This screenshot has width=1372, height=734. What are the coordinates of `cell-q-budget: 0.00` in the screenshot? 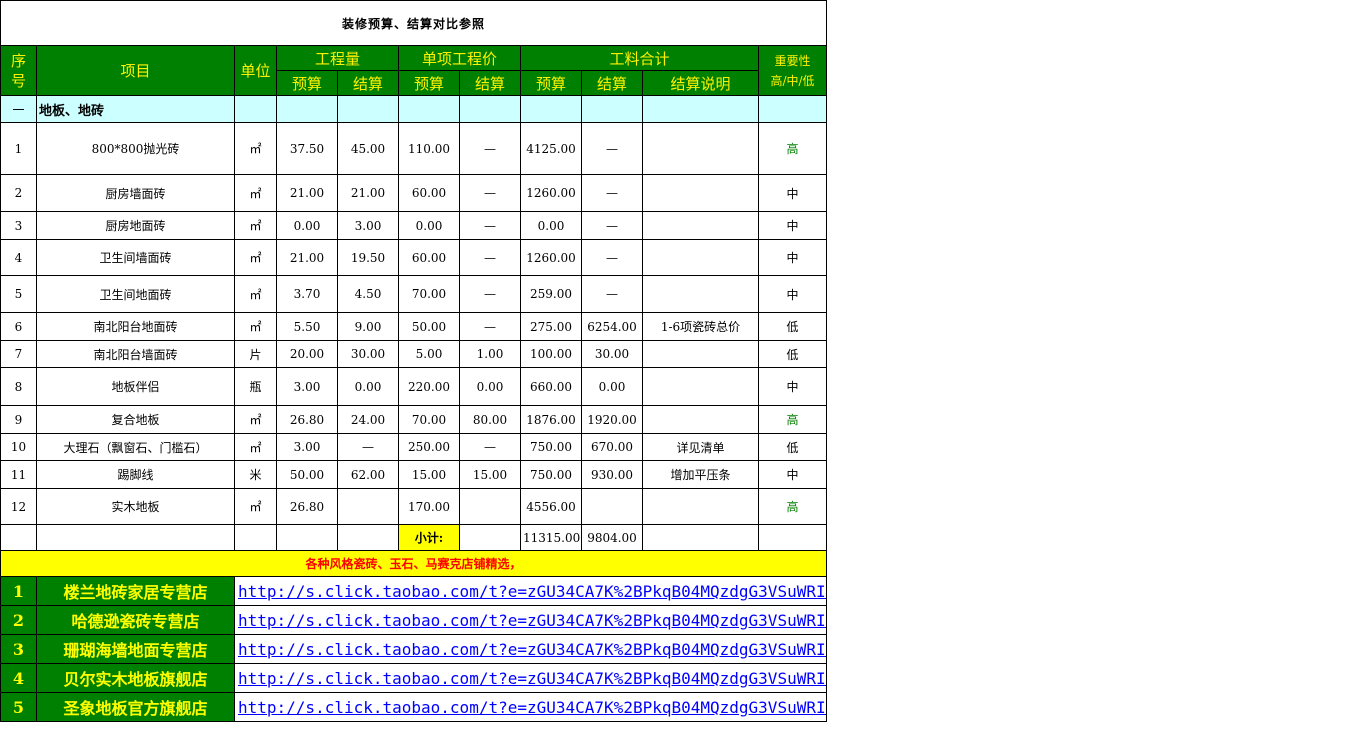 It's located at (307, 225).